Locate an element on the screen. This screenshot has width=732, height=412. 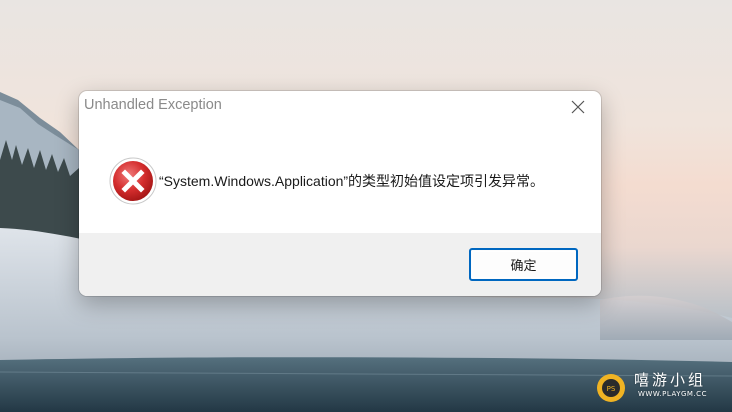
watermark-text: 嘻游小组 is located at coordinates (670, 380).